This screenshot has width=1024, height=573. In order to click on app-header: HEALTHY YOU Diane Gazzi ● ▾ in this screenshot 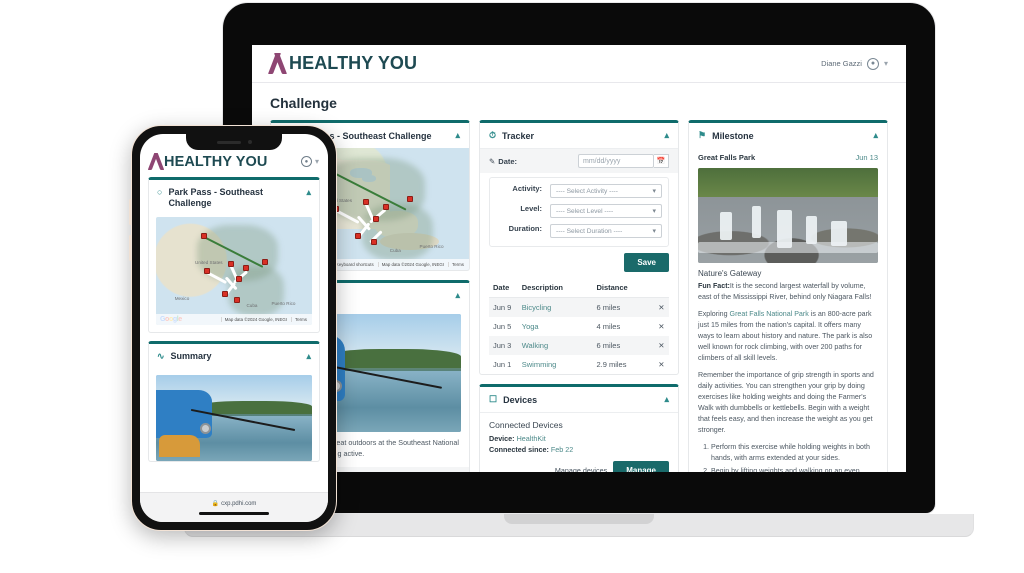, I will do `click(579, 64)`.